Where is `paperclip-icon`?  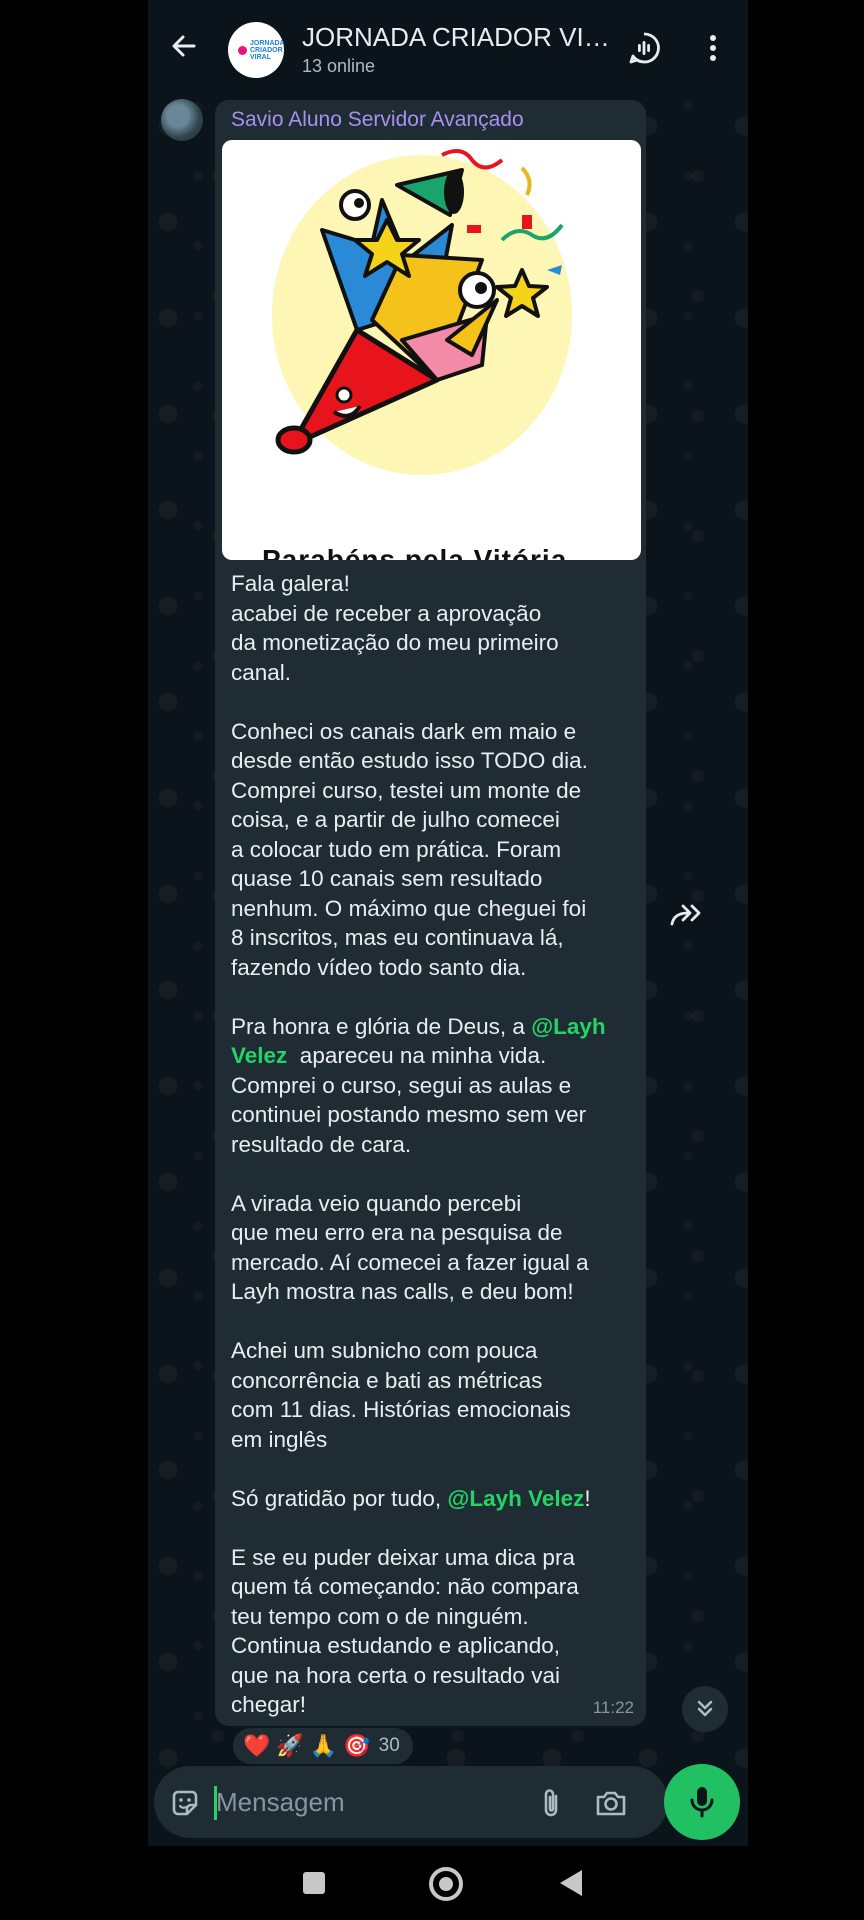
paperclip-icon is located at coordinates (551, 1803).